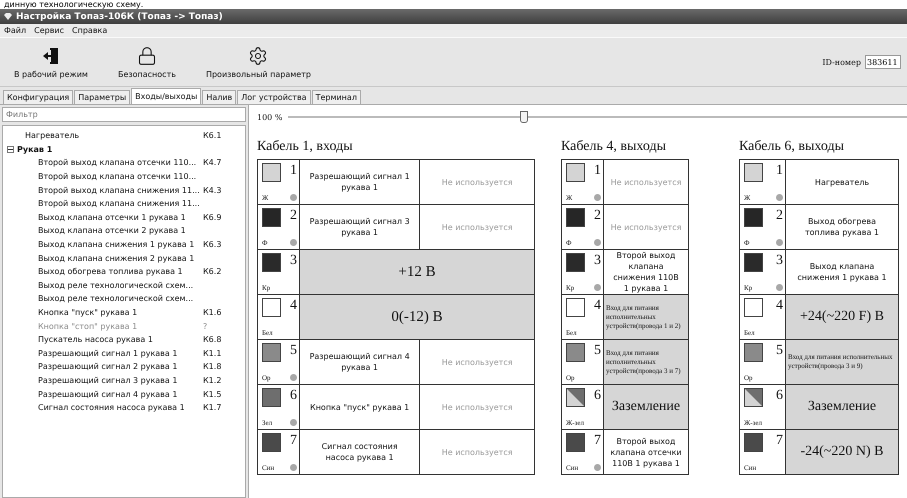 This screenshot has width=907, height=498. What do you see at coordinates (120, 271) in the screenshot?
I see `tree-item: Выход обогрева топлива рукава 1` at bounding box center [120, 271].